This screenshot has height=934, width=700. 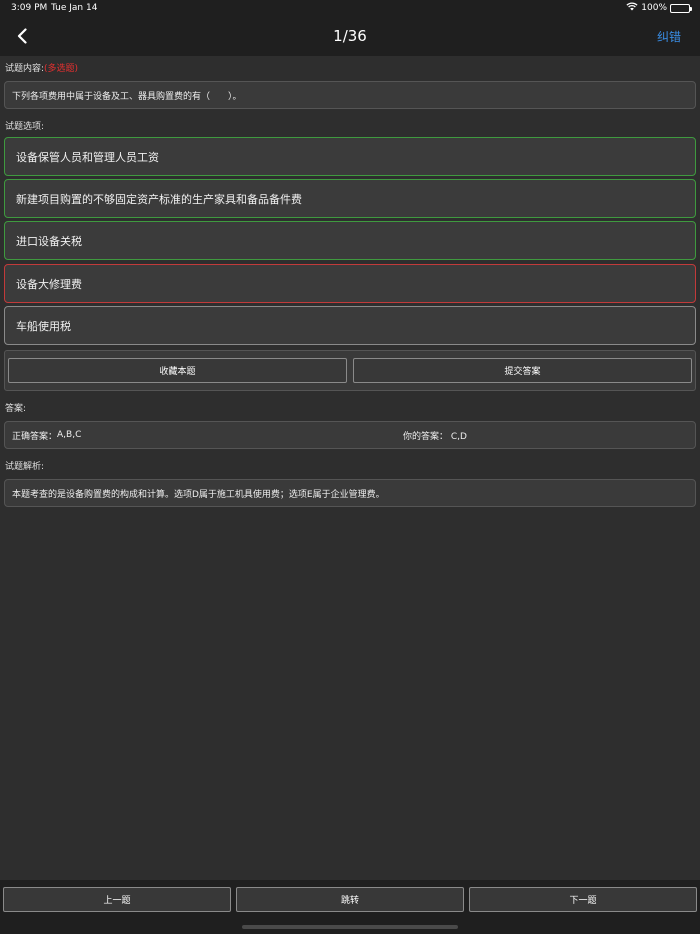 What do you see at coordinates (350, 95) in the screenshot?
I see `question-text-box: 下列各项费用中属于设备及工、器具购置费的有（ ）。` at bounding box center [350, 95].